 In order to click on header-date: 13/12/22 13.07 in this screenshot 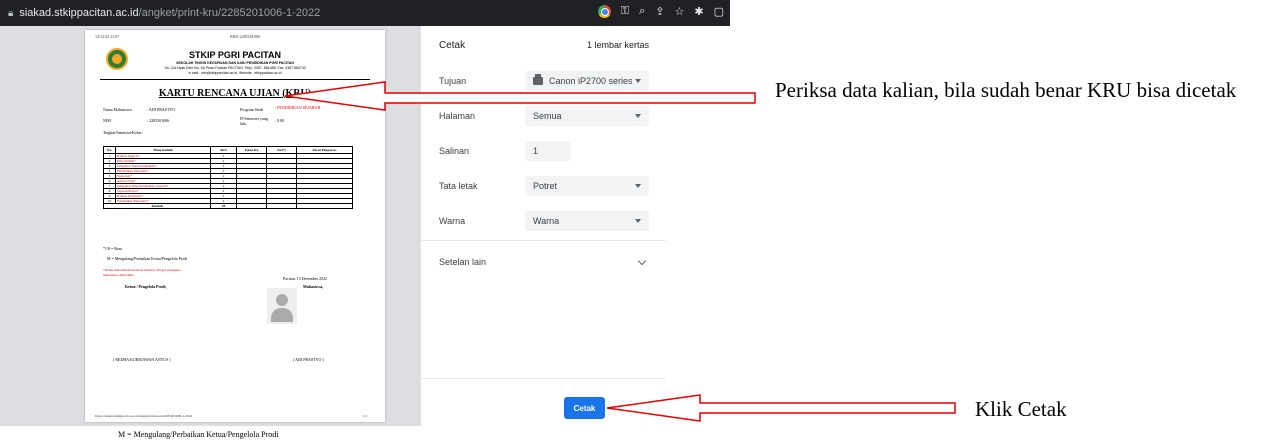, I will do `click(107, 36)`.